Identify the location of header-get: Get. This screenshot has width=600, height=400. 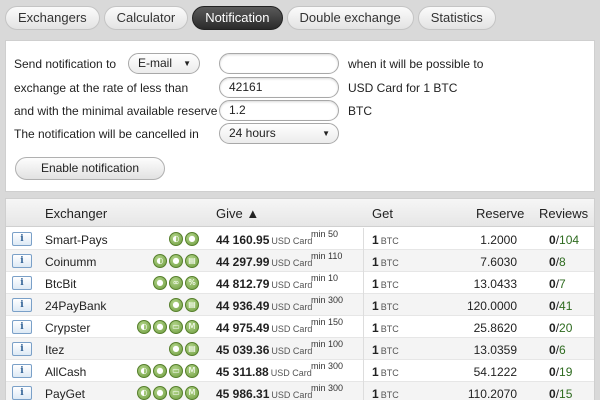
(382, 213).